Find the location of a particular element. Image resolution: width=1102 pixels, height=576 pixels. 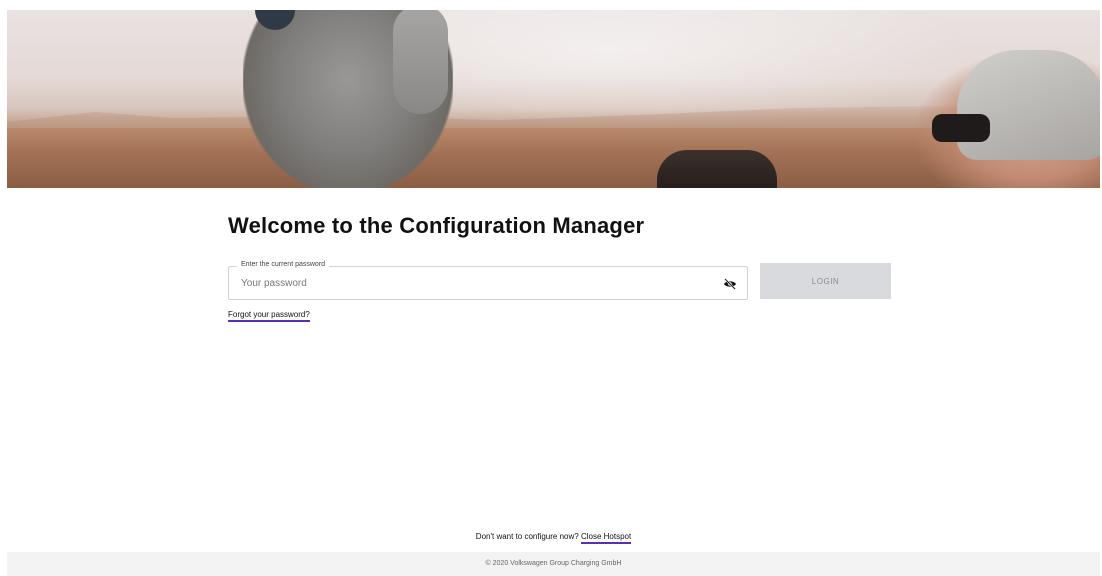

footer: © 2020 Volkswagen Group Charging GmbH is located at coordinates (553, 564).